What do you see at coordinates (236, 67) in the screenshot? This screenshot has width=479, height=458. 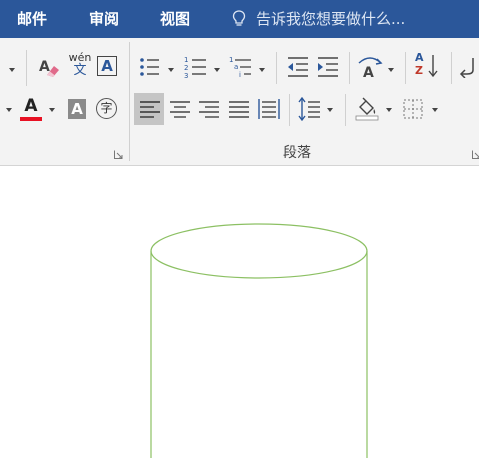 I see `svg-text: a` at bounding box center [236, 67].